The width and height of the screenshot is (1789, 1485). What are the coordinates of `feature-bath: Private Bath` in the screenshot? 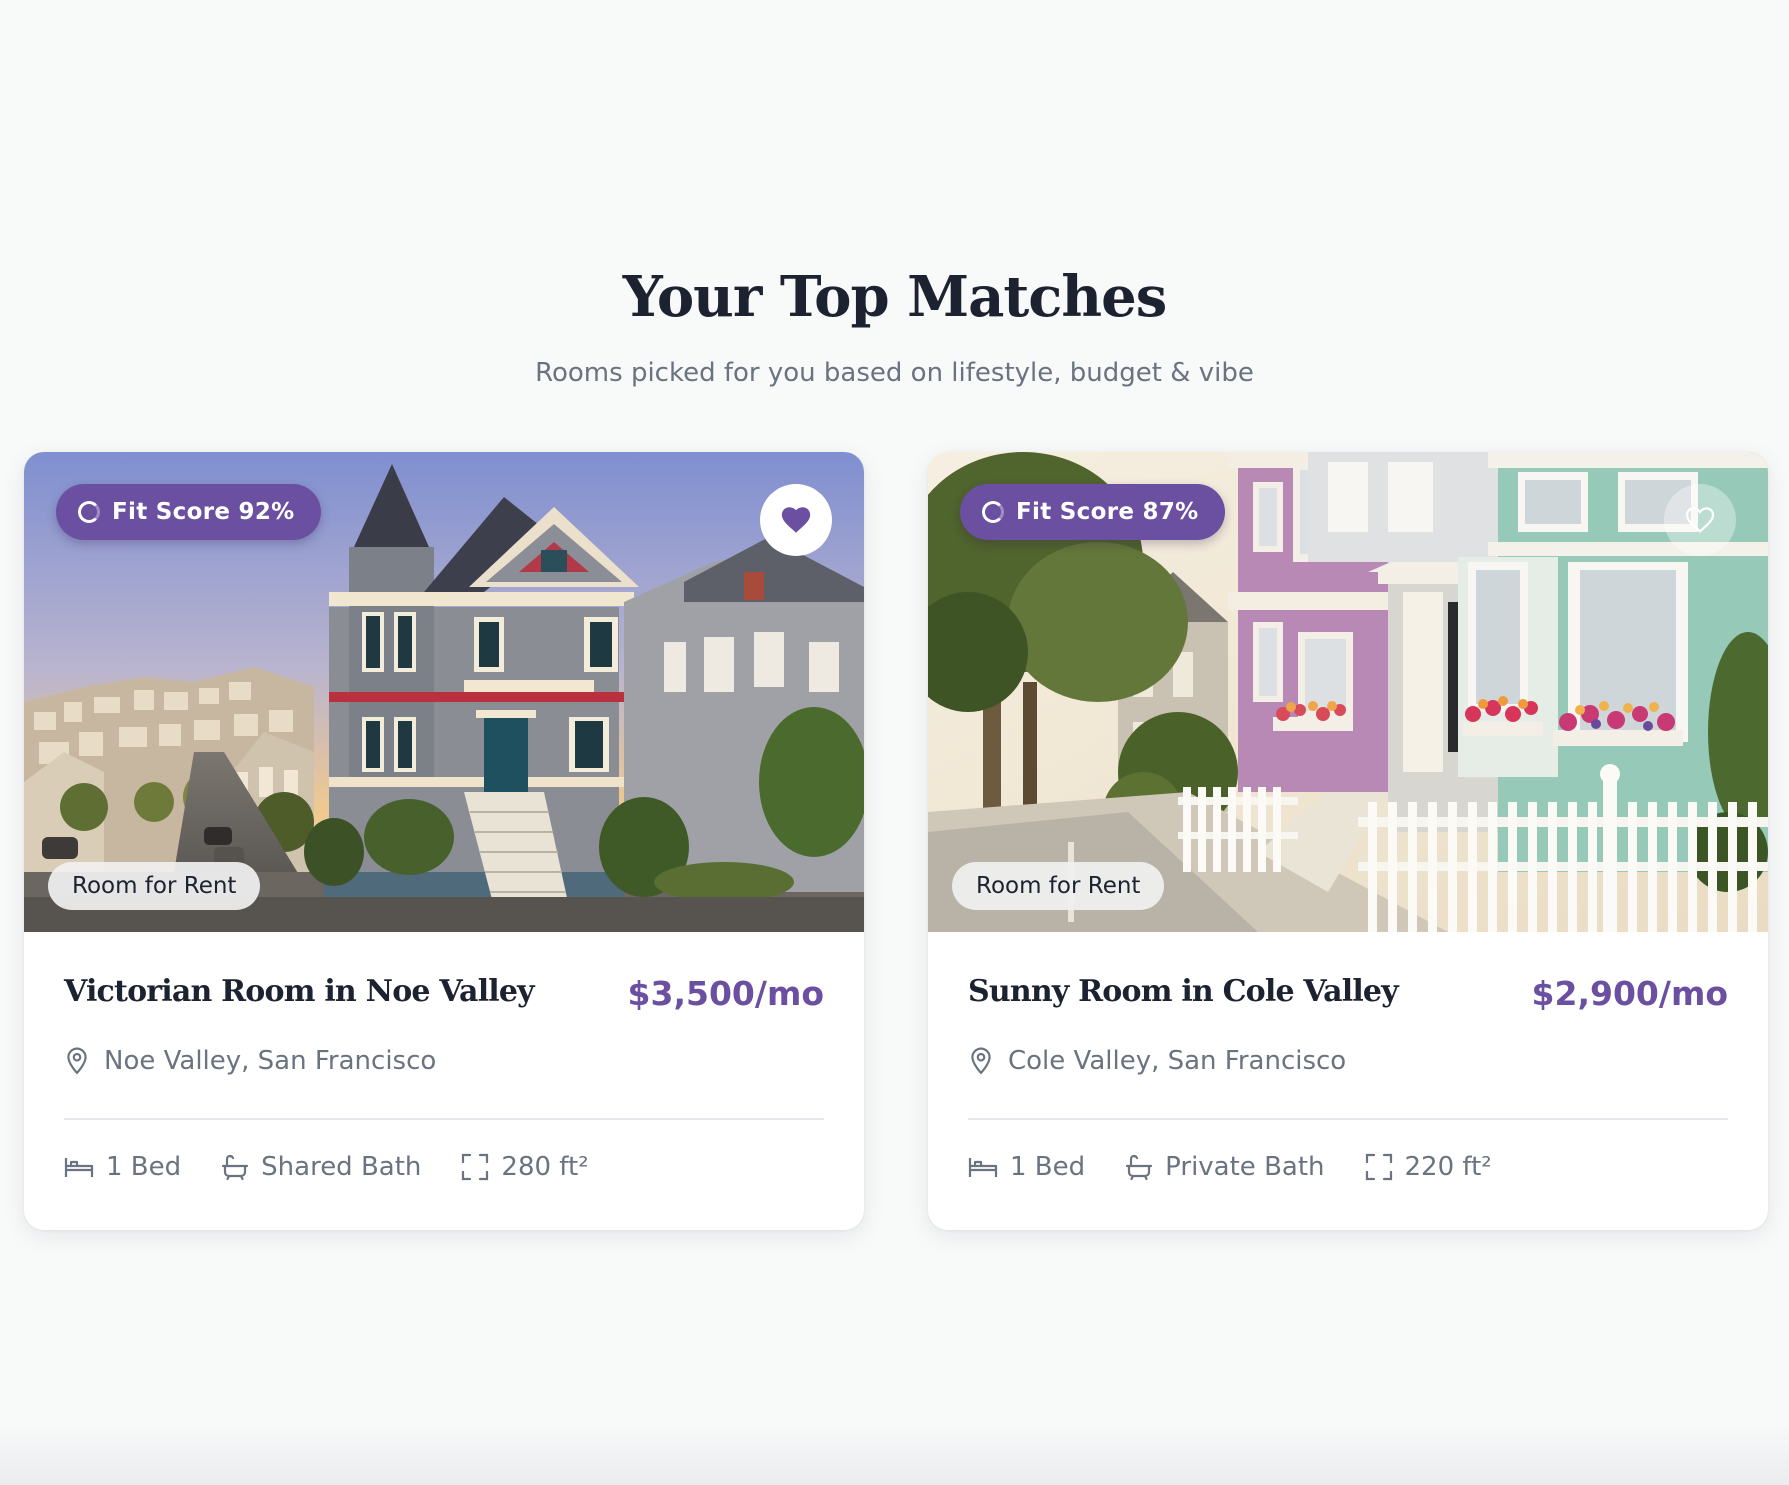 It's located at (1225, 1167).